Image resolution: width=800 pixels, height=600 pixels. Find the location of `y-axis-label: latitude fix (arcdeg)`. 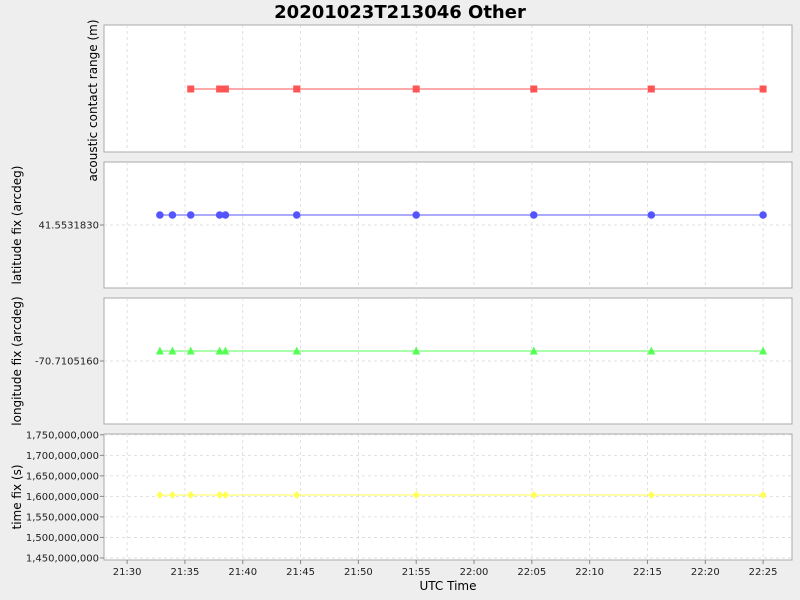

y-axis-label: latitude fix (arcdeg) is located at coordinates (17, 225).